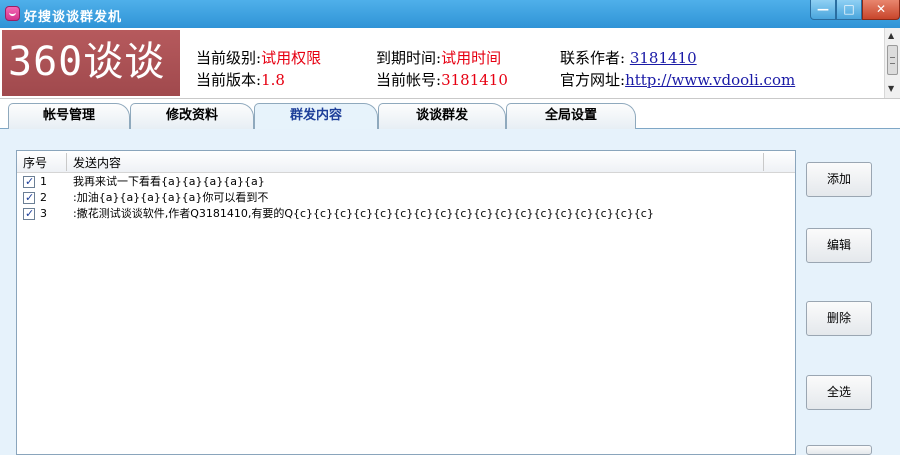 The image size is (900, 455). What do you see at coordinates (229, 80) in the screenshot?
I see `version-label: 当前版本:` at bounding box center [229, 80].